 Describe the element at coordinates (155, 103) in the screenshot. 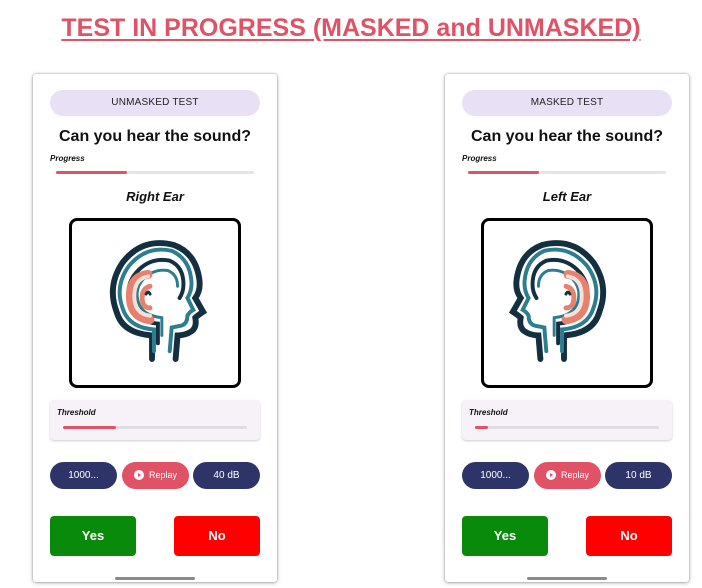

I see `test-mode-chip: UNMASKED TEST` at that location.